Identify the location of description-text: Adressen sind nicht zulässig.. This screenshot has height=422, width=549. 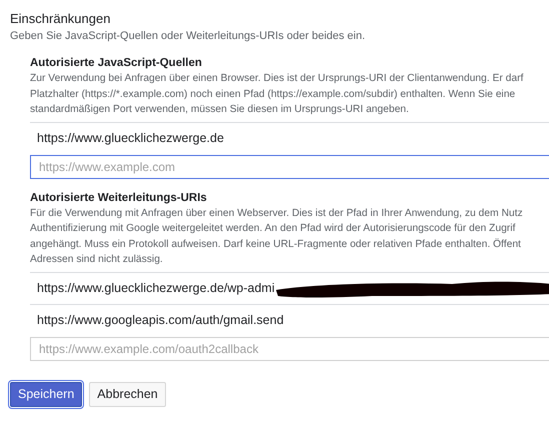
(96, 260).